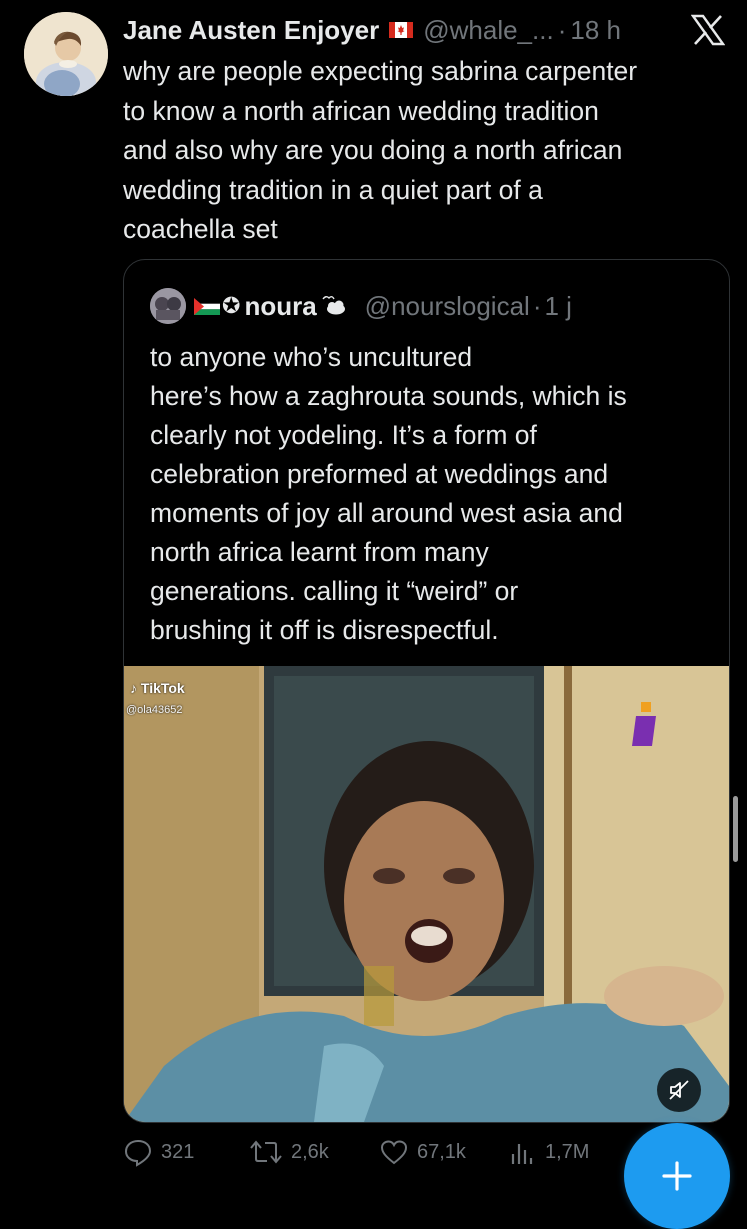  Describe the element at coordinates (595, 30) in the screenshot. I see `tweet-time: 18 h` at that location.